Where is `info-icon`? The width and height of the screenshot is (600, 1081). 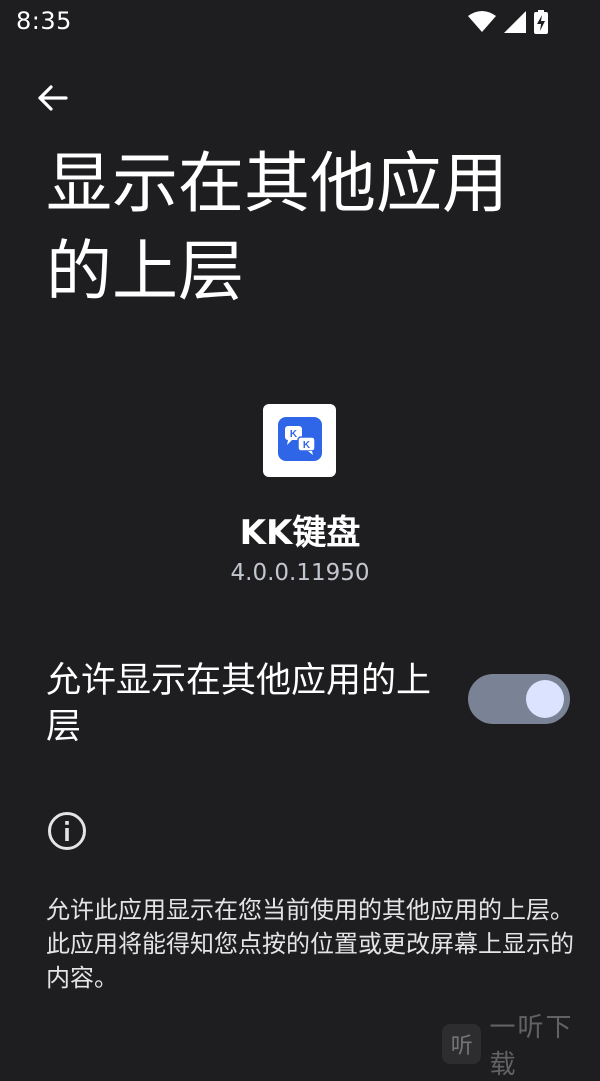 info-icon is located at coordinates (67, 831).